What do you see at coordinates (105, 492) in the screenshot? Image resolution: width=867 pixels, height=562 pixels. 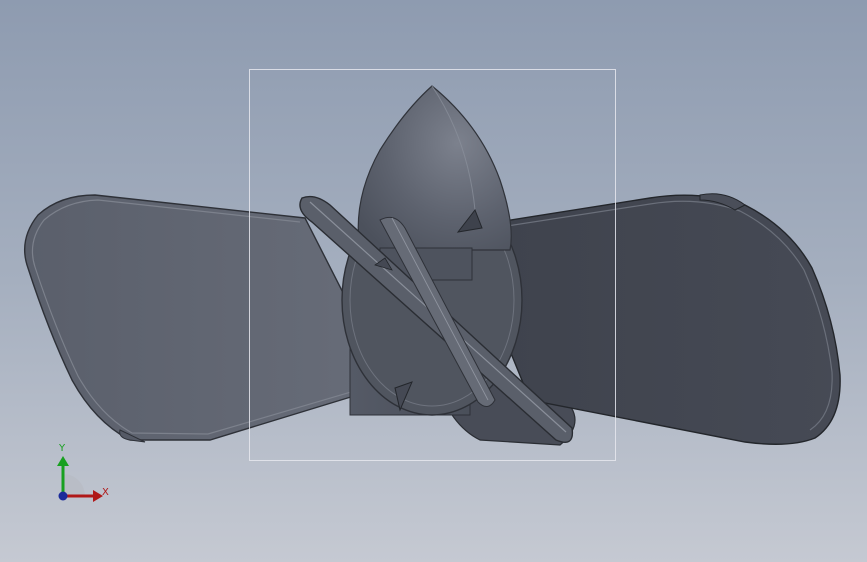 I see `x-axis-label: X` at bounding box center [105, 492].